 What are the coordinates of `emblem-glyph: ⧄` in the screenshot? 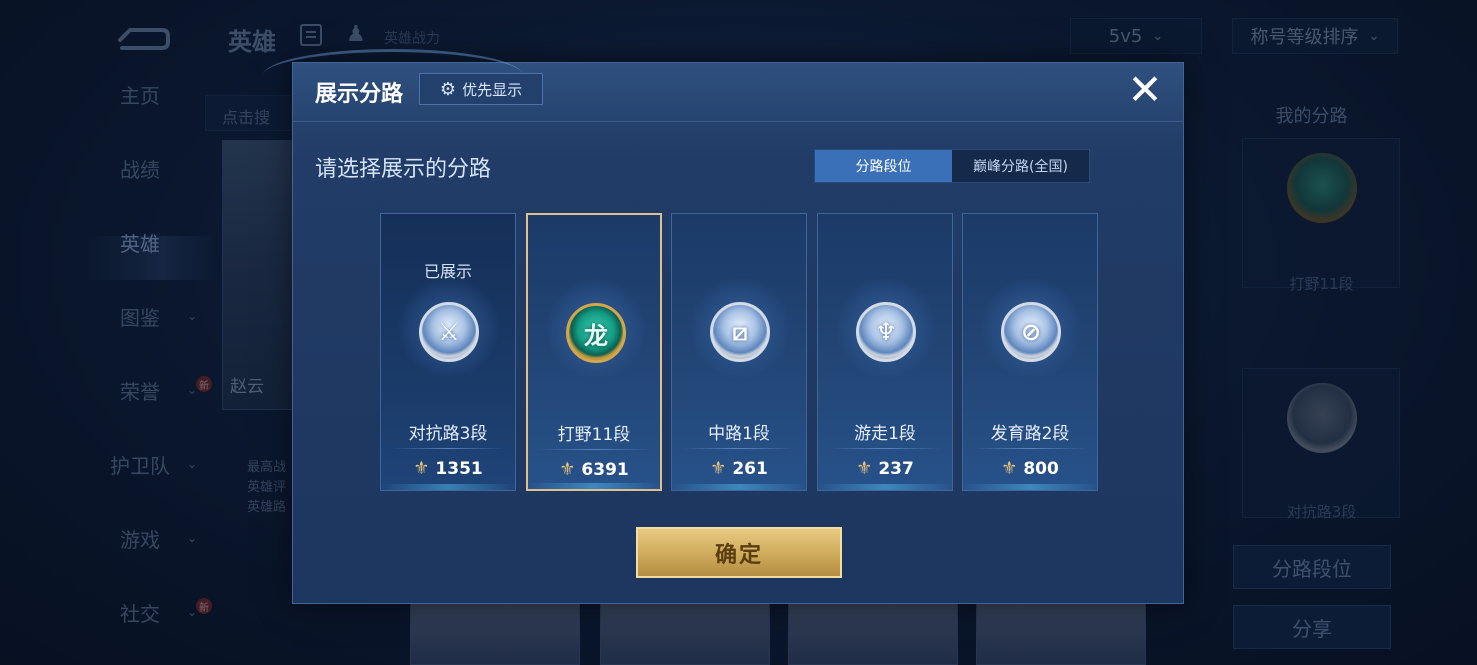 It's located at (740, 332).